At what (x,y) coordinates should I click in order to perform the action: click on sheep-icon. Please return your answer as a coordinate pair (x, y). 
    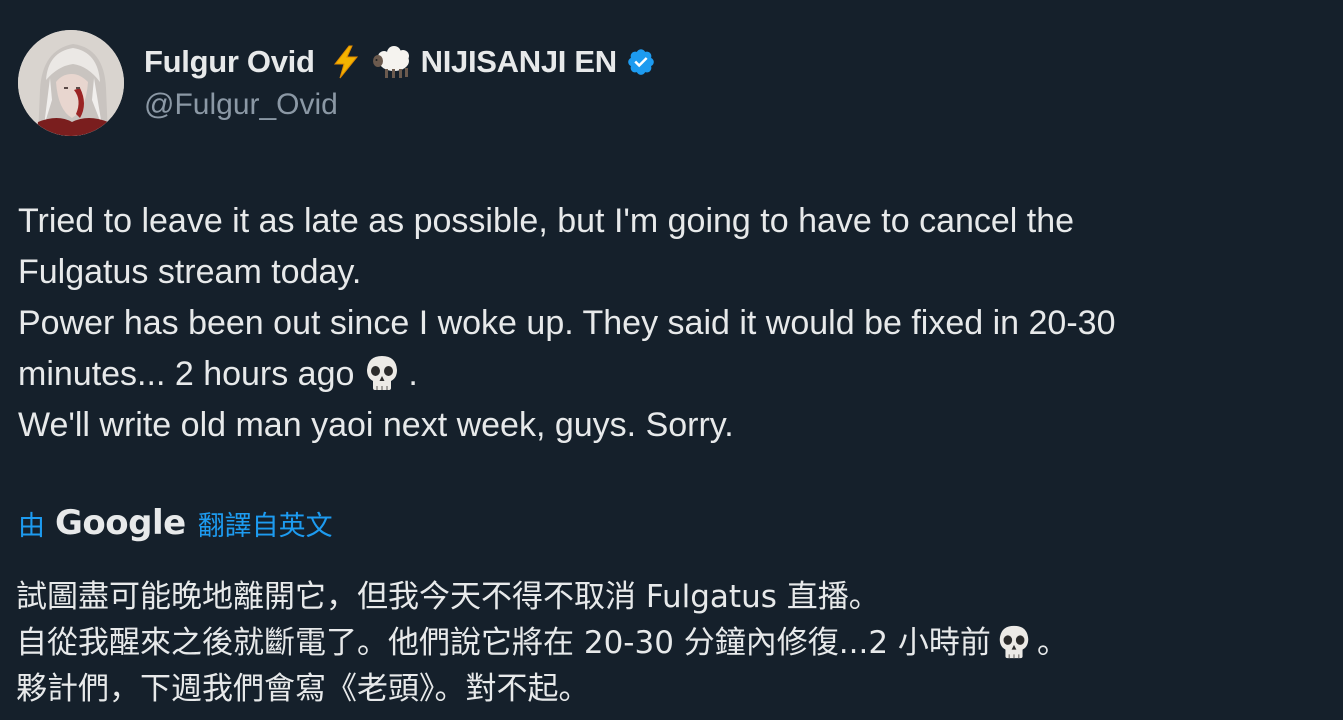
    Looking at the image, I should click on (393, 62).